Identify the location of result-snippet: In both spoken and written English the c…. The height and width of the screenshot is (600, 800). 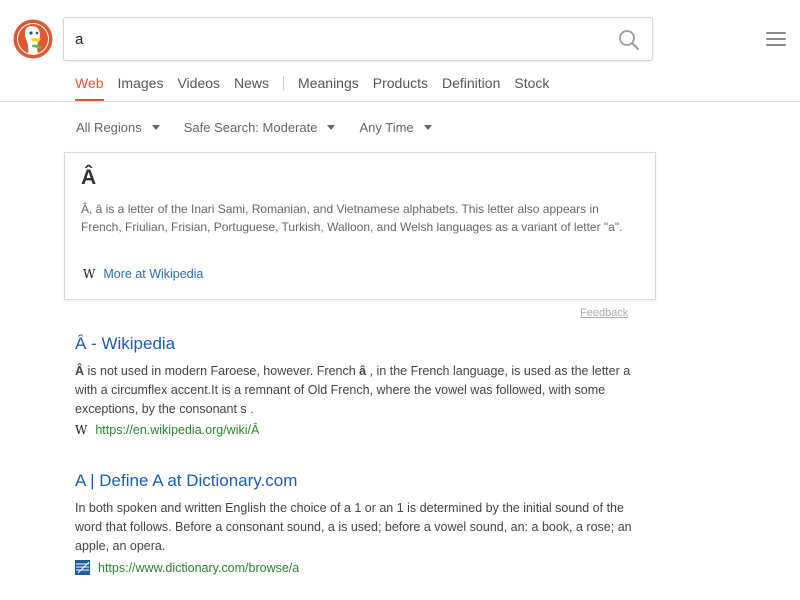
(353, 527).